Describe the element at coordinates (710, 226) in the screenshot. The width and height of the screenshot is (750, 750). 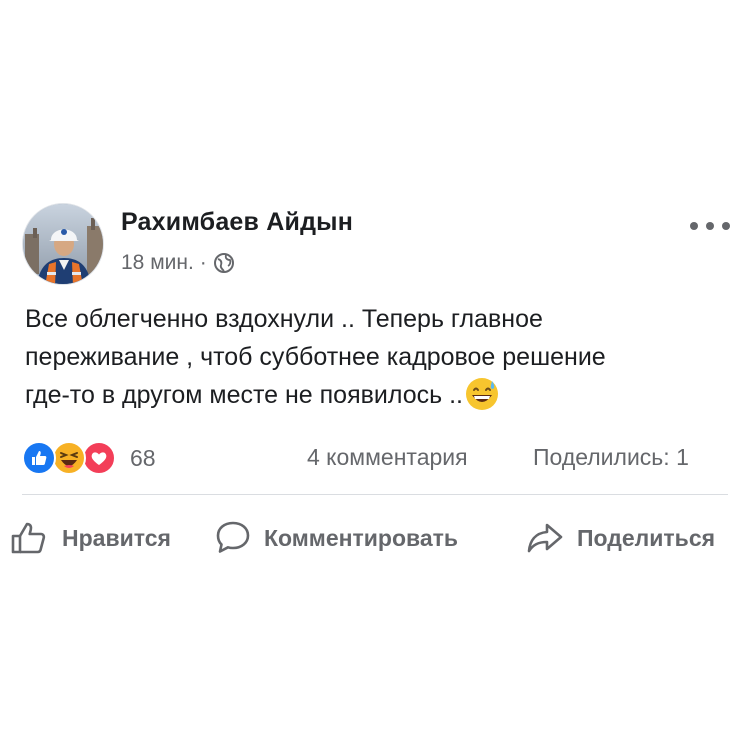
I see `more-options-button` at that location.